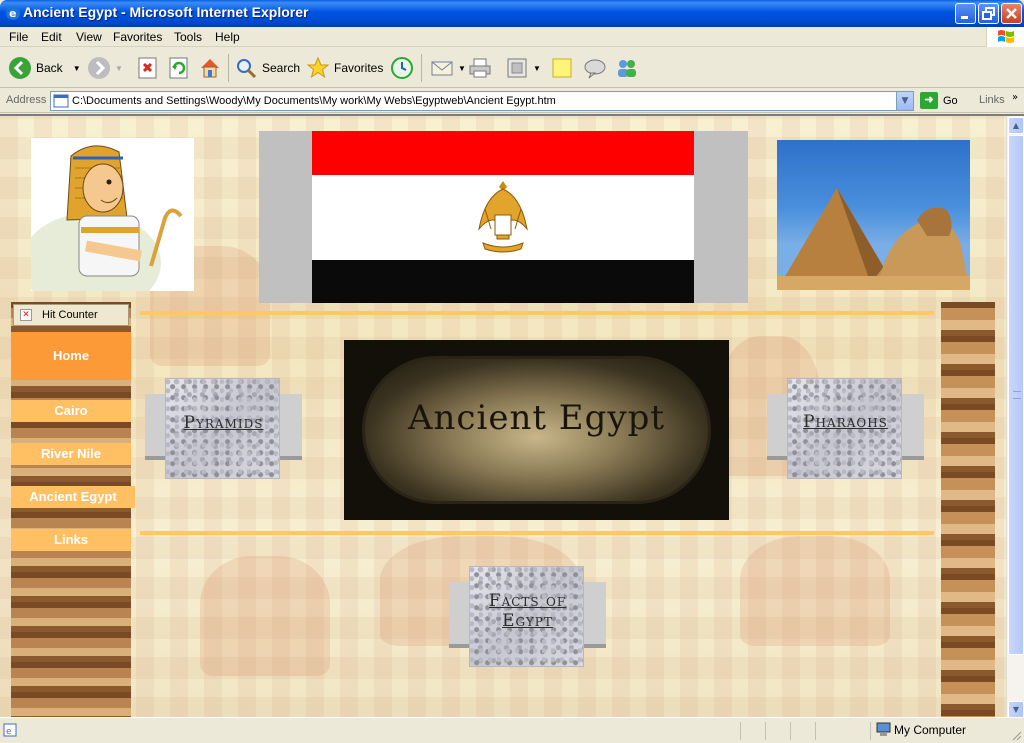 Image resolution: width=1024 pixels, height=743 pixels. I want to click on research-button, so click(629, 68).